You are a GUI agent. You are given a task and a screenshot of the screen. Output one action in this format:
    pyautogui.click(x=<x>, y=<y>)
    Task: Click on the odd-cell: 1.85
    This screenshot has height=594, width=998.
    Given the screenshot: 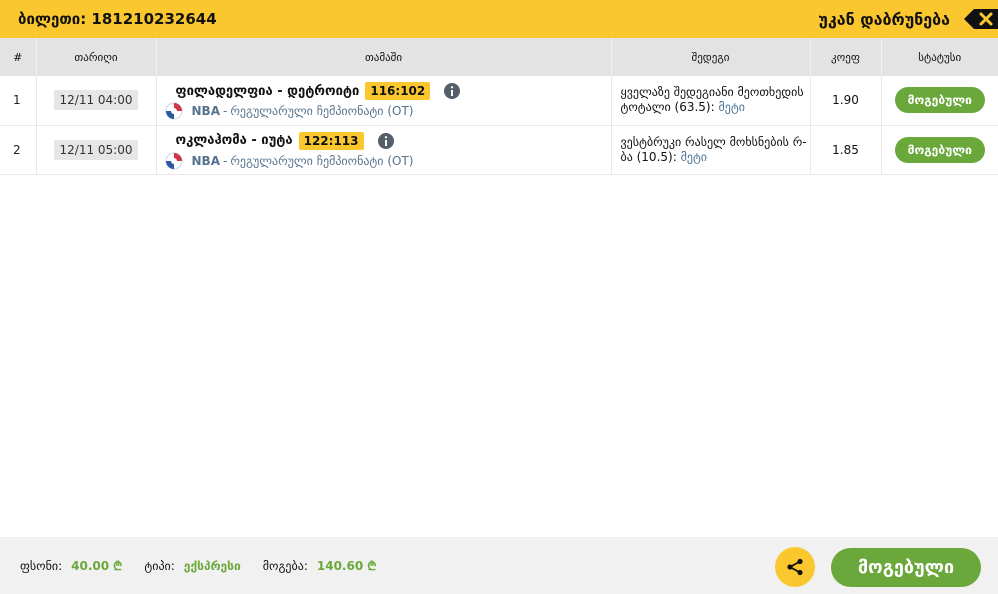 What is the action you would take?
    pyautogui.click(x=846, y=149)
    